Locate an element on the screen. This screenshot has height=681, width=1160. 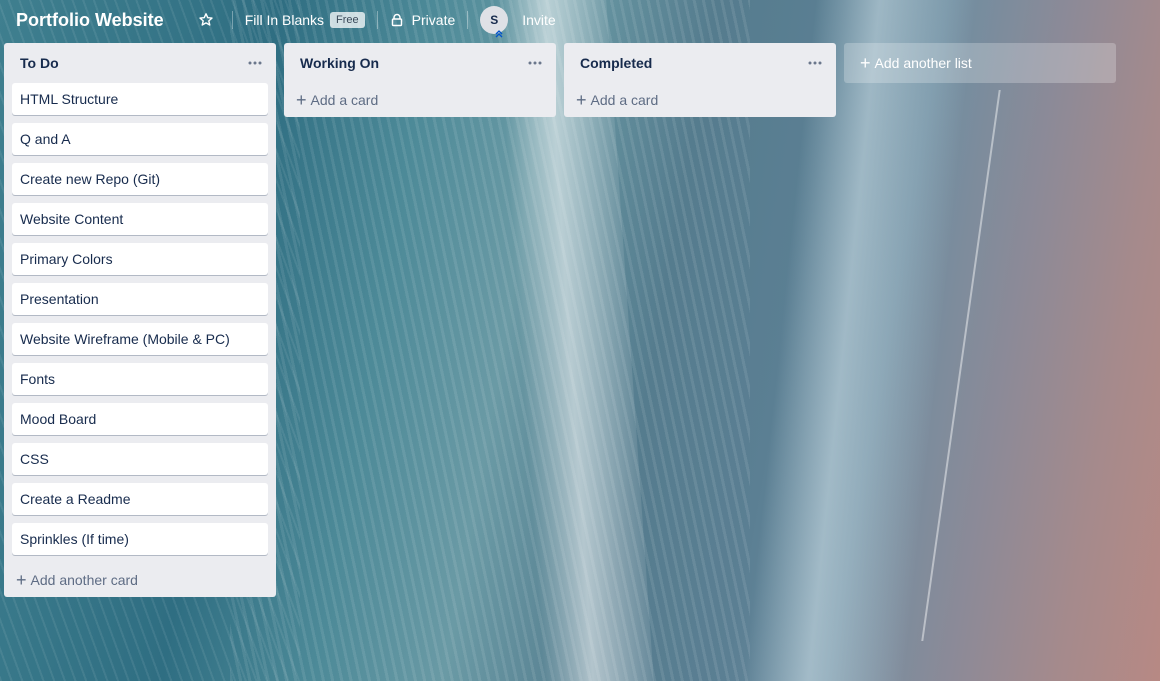
workspace-button: Fill In Blanks Free is located at coordinates (305, 20).